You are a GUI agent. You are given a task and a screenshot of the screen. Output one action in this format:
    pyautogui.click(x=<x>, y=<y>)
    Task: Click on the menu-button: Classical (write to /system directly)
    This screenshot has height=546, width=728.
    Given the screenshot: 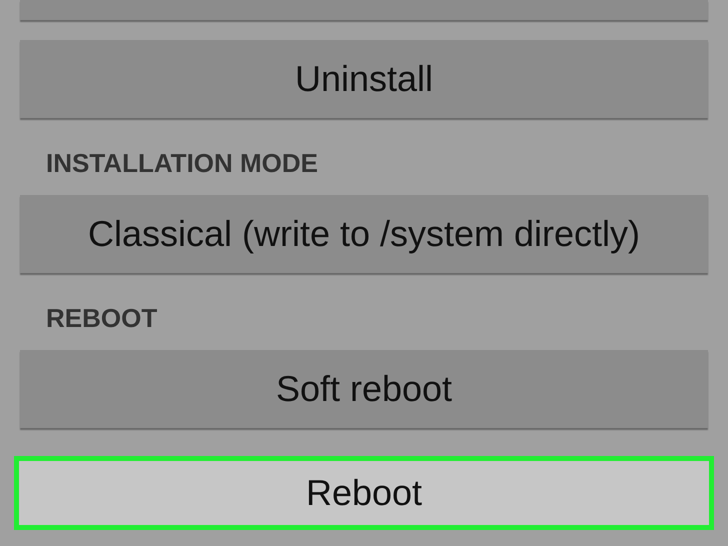 What is the action you would take?
    pyautogui.click(x=364, y=234)
    